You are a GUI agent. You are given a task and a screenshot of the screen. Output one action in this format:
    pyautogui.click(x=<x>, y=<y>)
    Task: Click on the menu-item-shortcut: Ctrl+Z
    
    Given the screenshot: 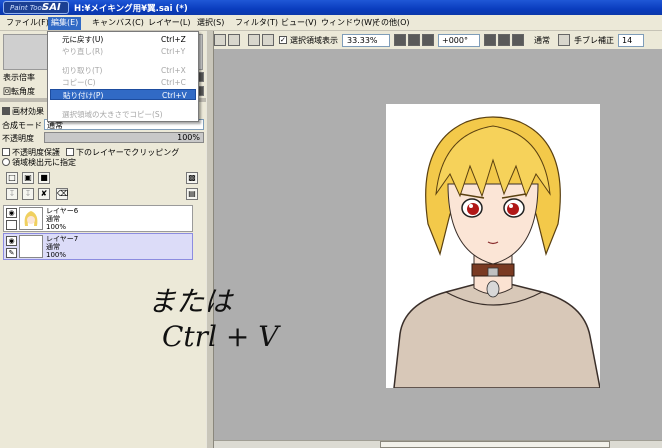 What is the action you would take?
    pyautogui.click(x=173, y=39)
    